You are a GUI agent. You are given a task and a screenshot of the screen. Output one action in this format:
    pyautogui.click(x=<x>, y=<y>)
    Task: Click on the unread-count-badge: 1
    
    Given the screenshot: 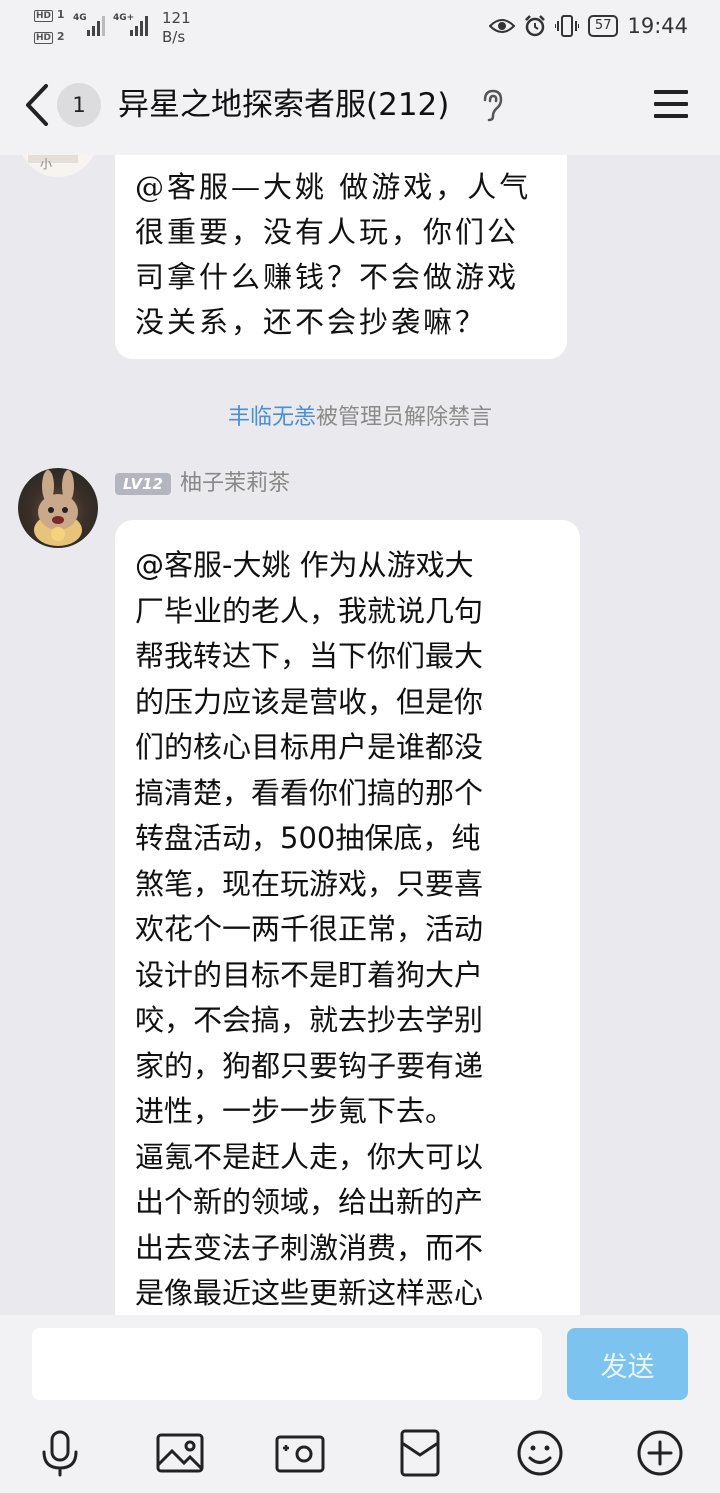 What is the action you would take?
    pyautogui.click(x=79, y=105)
    